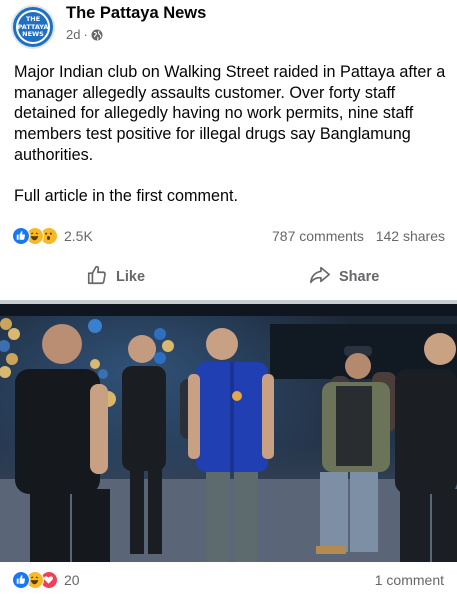 The height and width of the screenshot is (600, 457). What do you see at coordinates (228, 237) in the screenshot?
I see `post-stats: 2.5K 787 comments 142 shares` at bounding box center [228, 237].